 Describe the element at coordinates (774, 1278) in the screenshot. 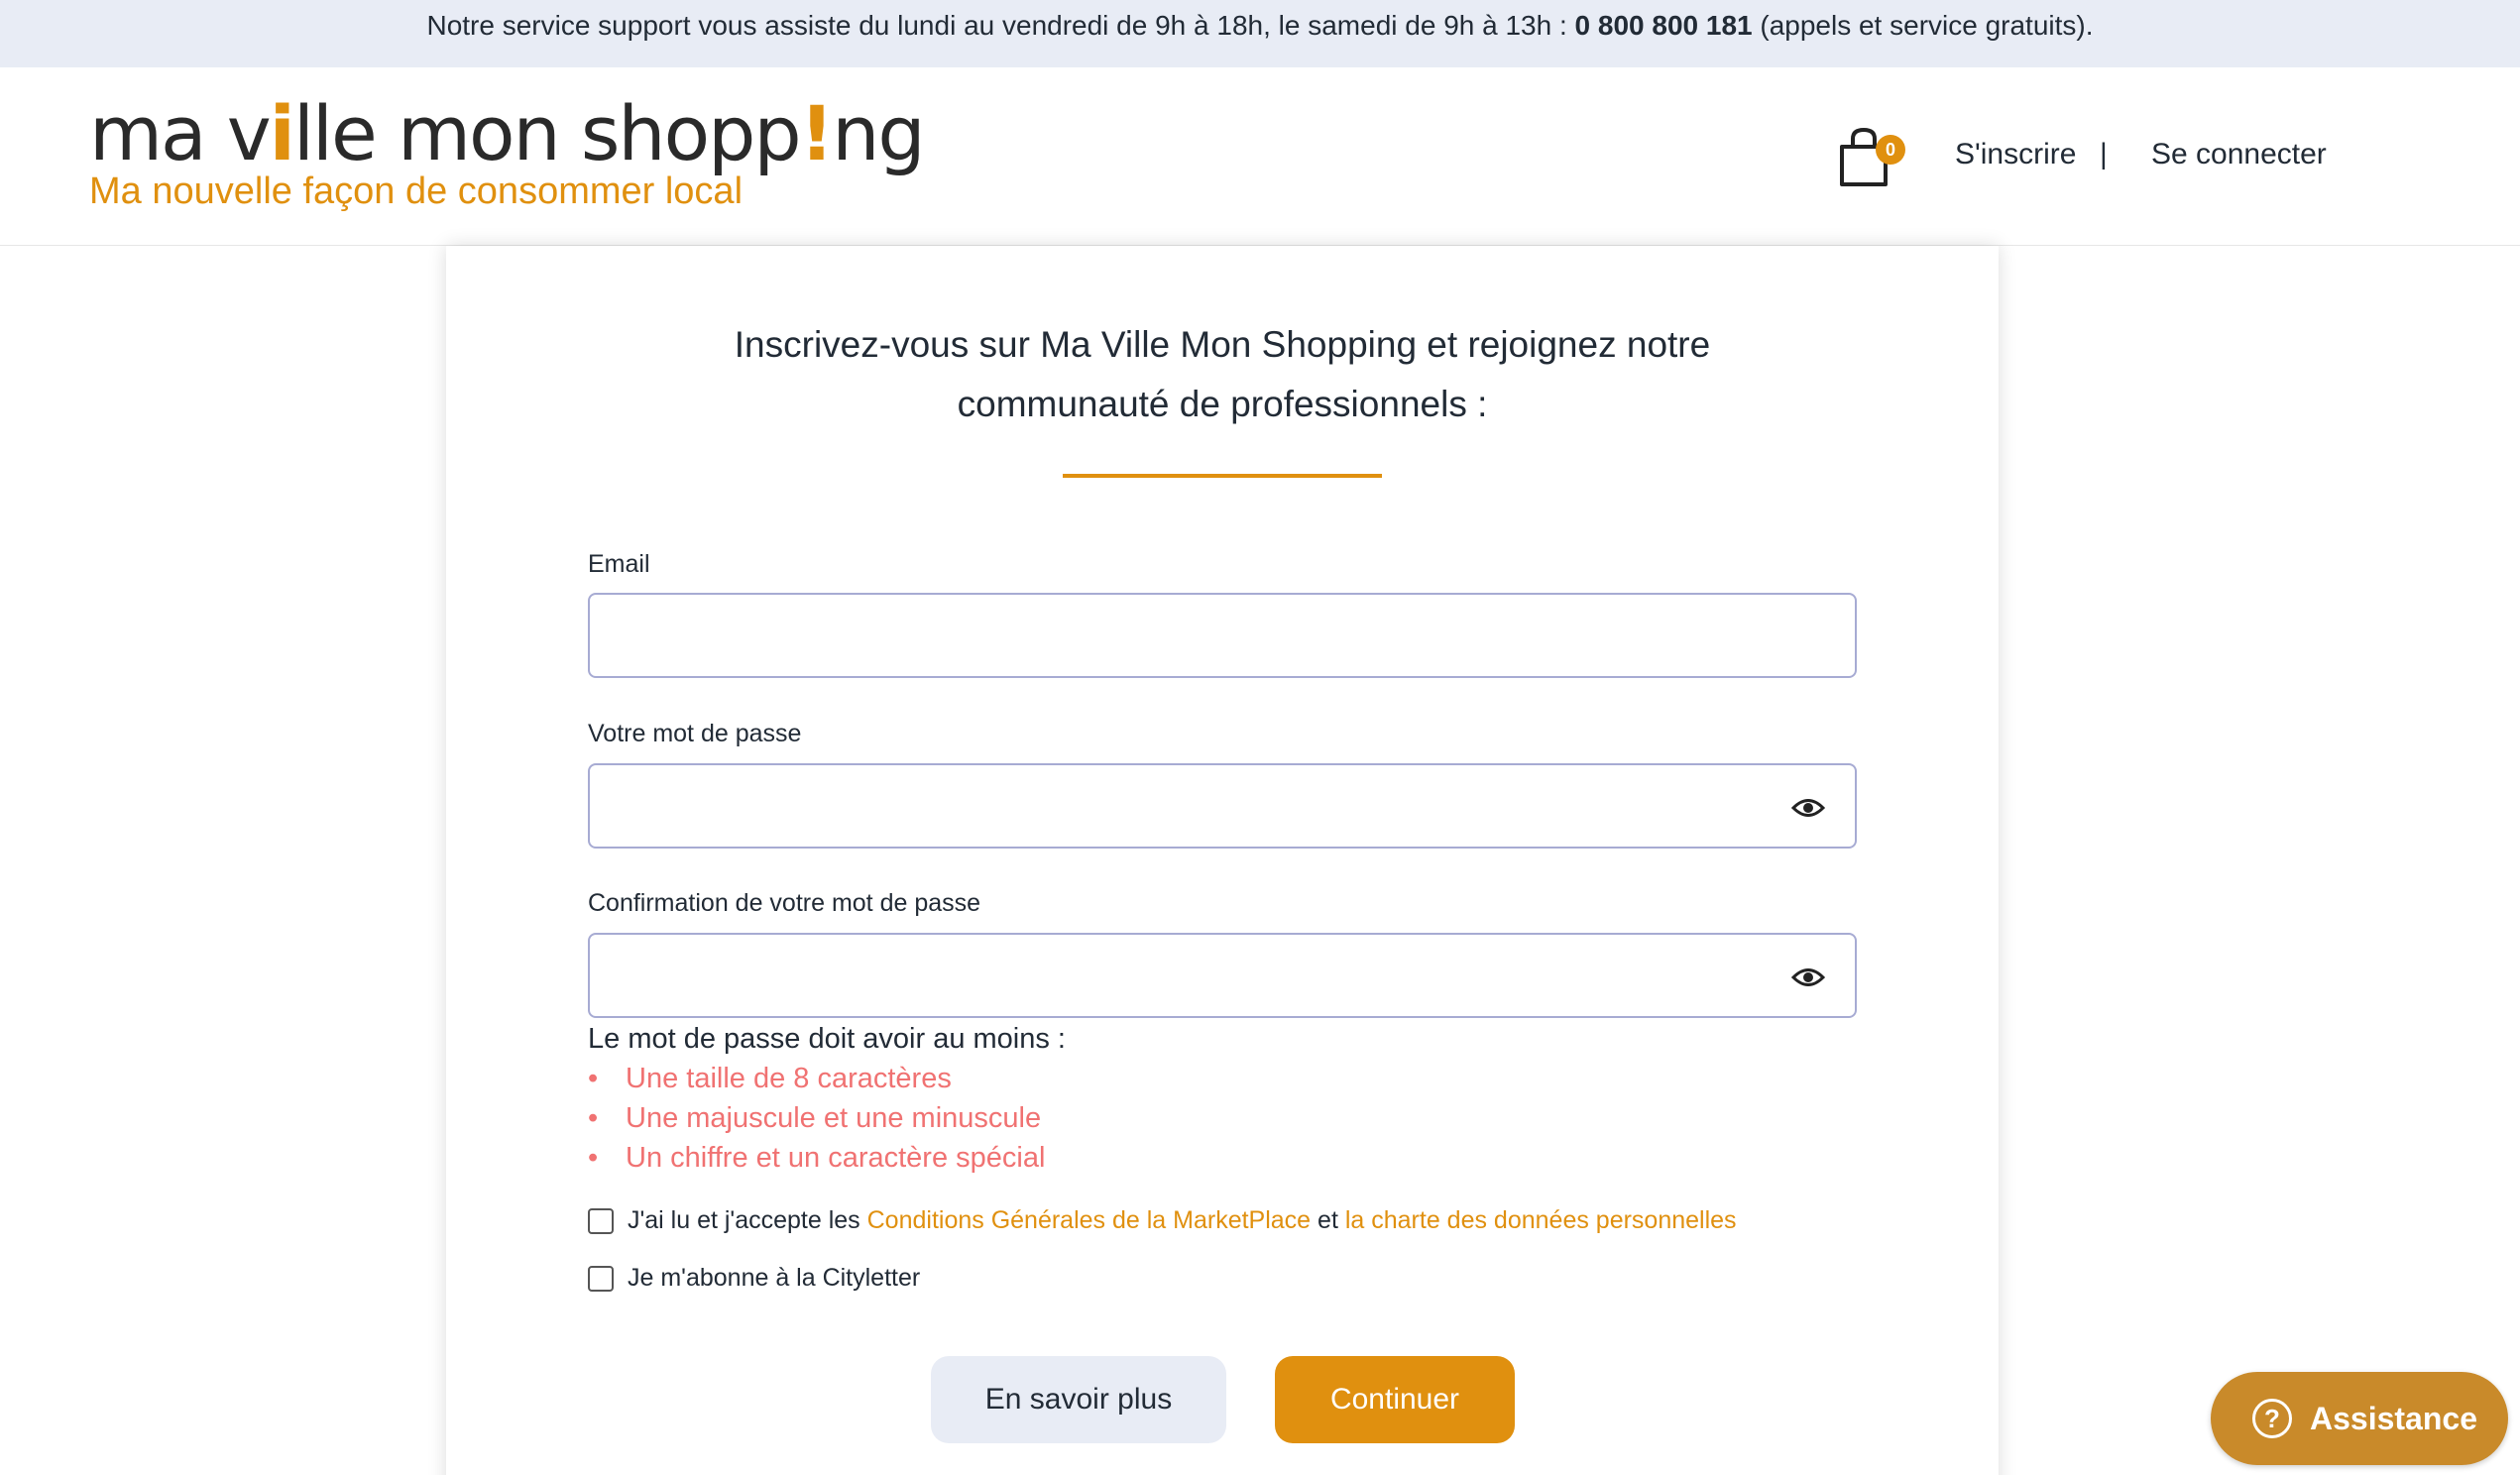

I see `newsletter-label: Je m'abonne à la Cityletter` at that location.